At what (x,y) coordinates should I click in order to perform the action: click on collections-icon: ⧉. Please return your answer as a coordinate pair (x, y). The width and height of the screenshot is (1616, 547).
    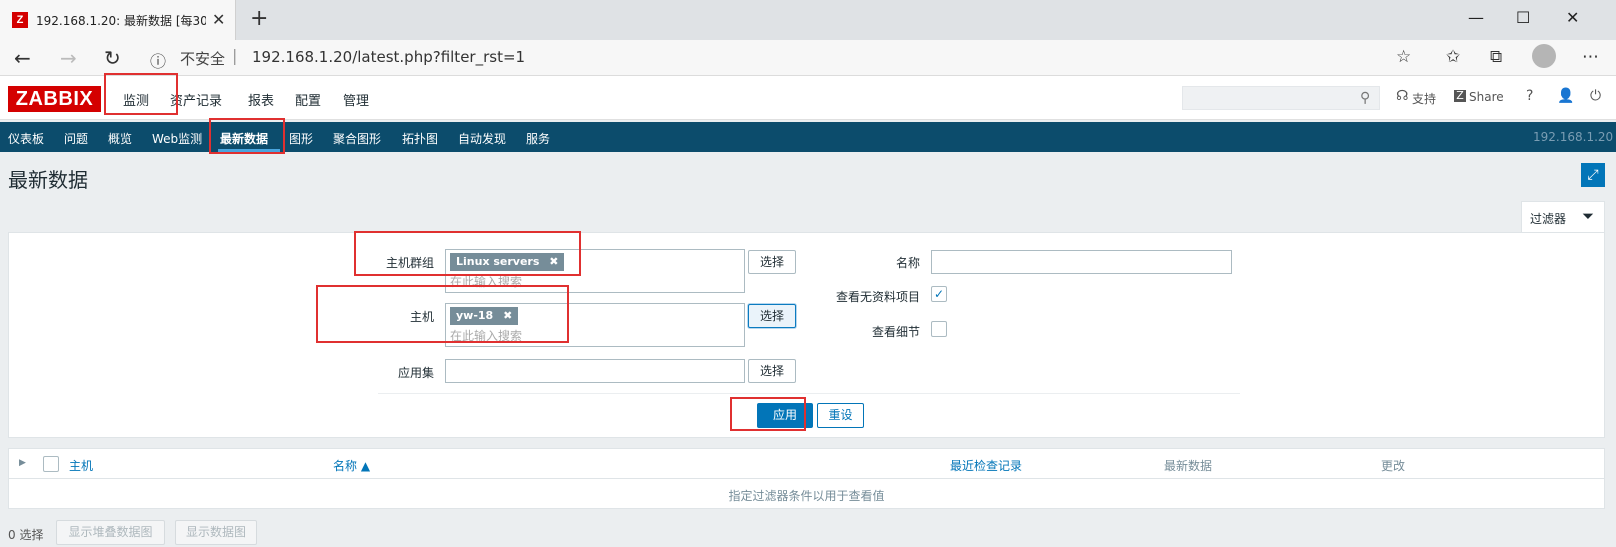
    Looking at the image, I should click on (1496, 57).